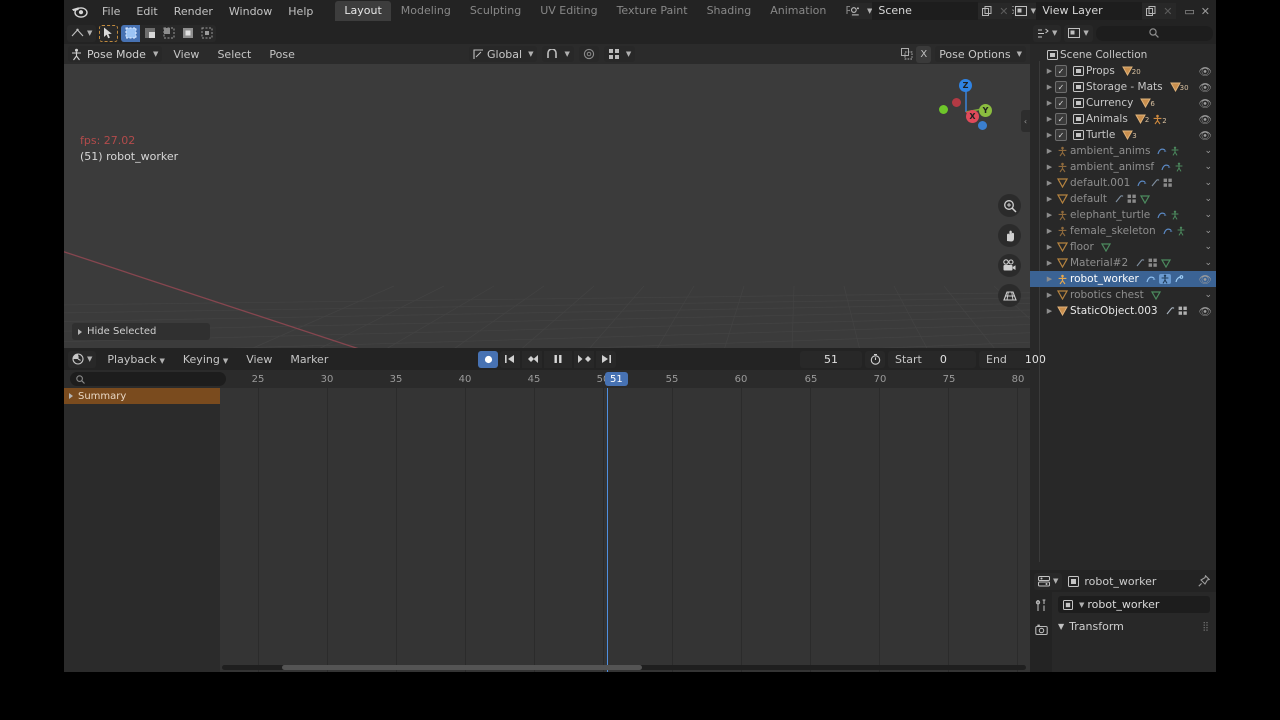 This screenshot has height=720, width=1280. What do you see at coordinates (234, 54) in the screenshot?
I see `viewport-menu-select: Select` at bounding box center [234, 54].